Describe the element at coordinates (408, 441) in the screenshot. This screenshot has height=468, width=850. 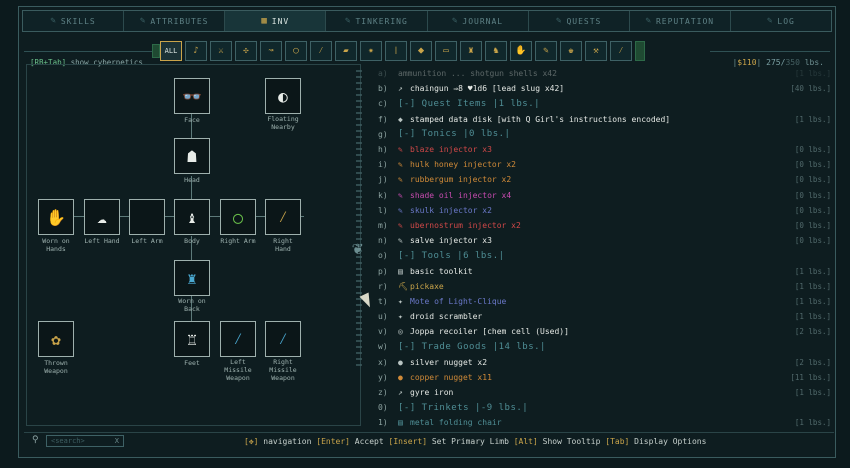
I see `primary-limb-key: [Insert]` at that location.